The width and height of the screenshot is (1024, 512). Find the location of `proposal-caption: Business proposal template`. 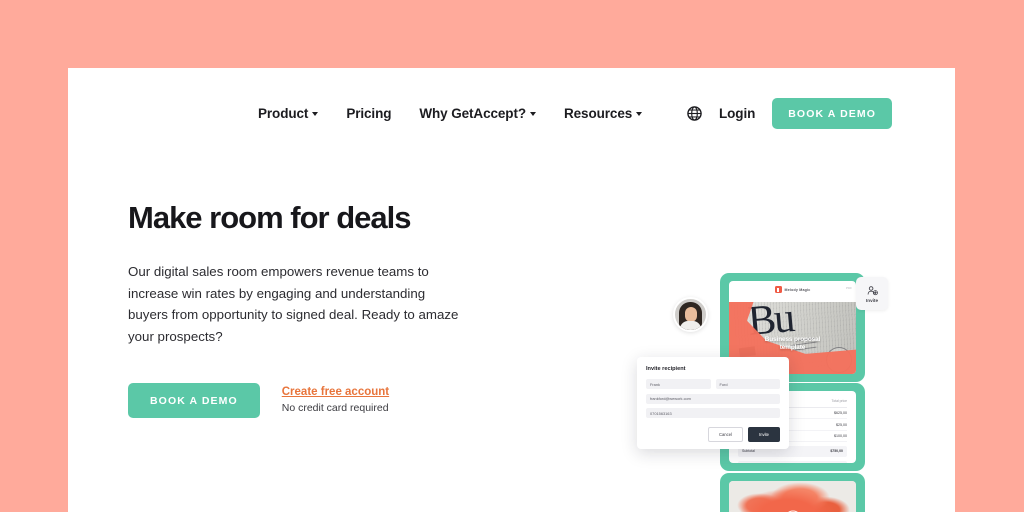

proposal-caption: Business proposal template is located at coordinates (792, 344).